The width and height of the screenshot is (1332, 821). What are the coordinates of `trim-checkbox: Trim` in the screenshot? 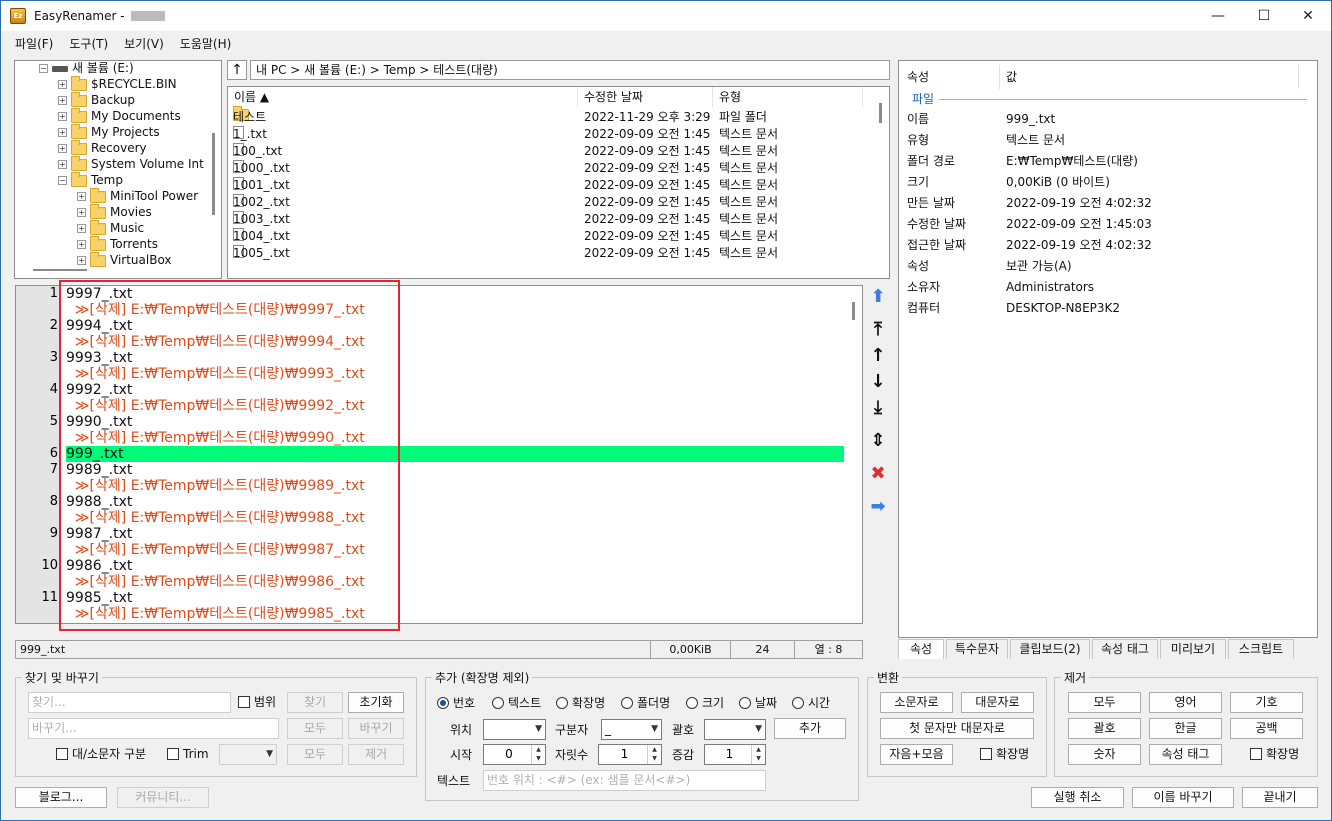 It's located at (188, 754).